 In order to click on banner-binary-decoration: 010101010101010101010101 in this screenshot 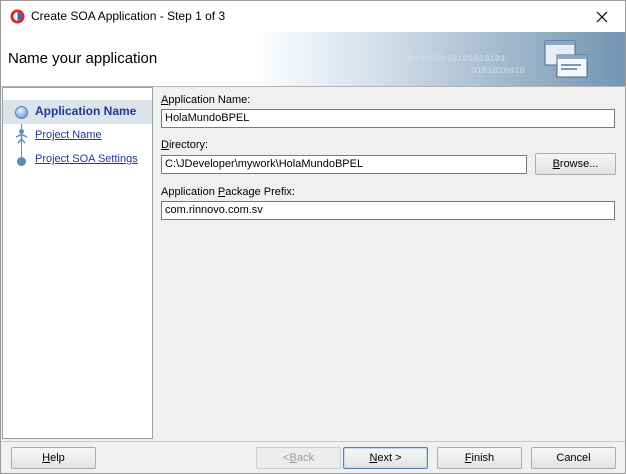, I will do `click(441, 59)`.